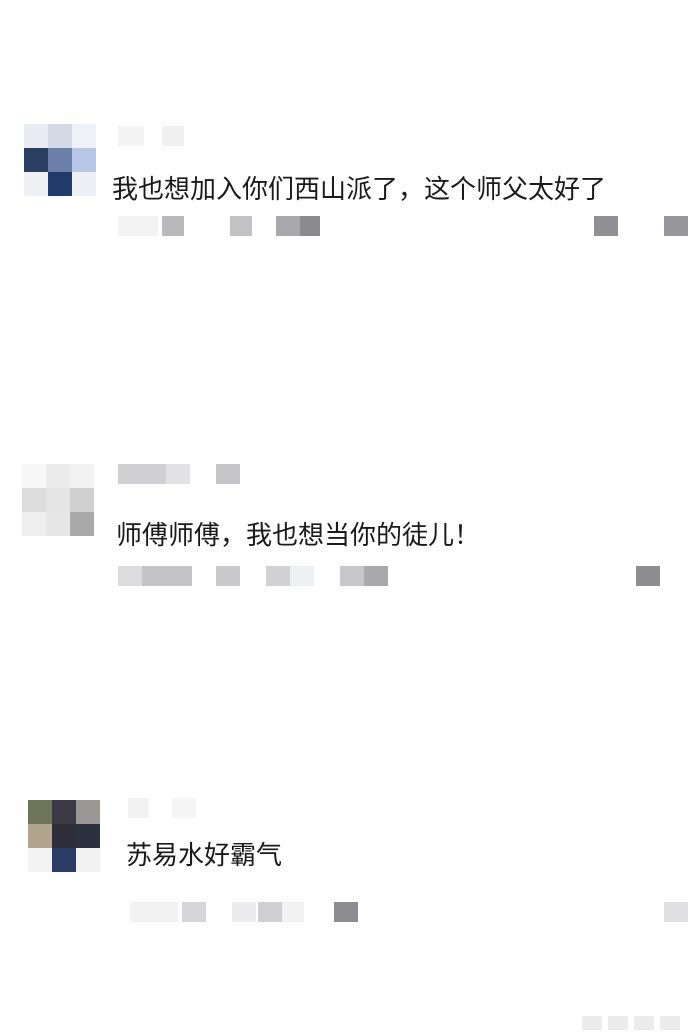  What do you see at coordinates (606, 226) in the screenshot?
I see `reply-button` at bounding box center [606, 226].